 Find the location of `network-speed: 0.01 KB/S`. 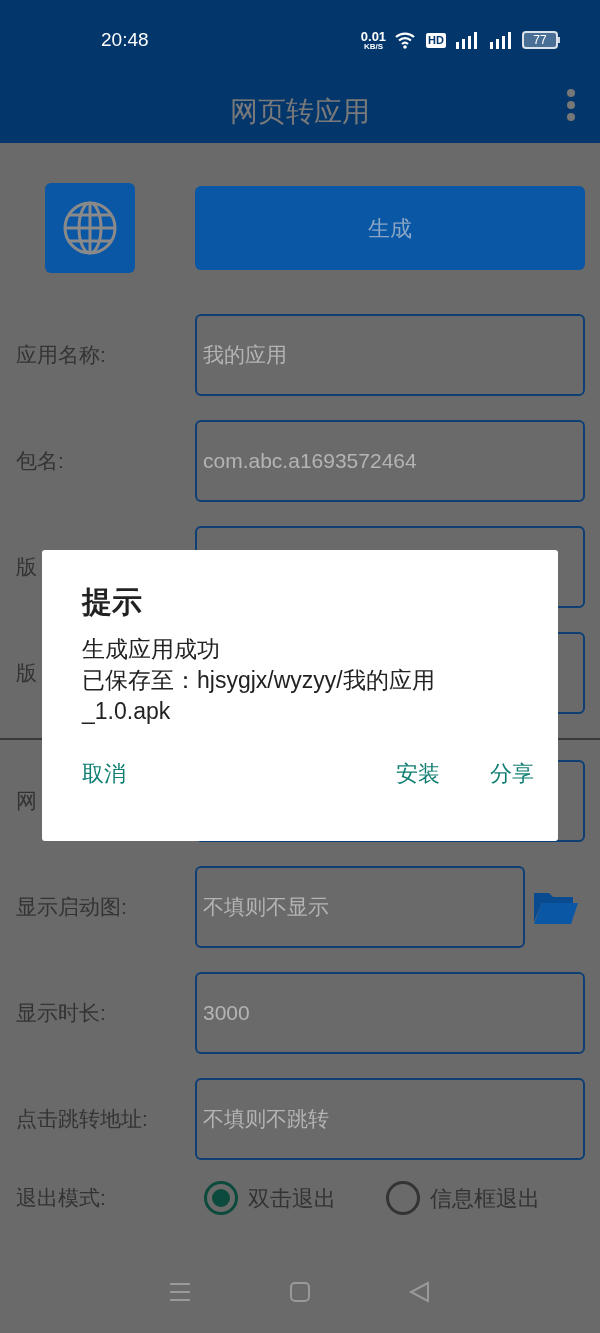

network-speed: 0.01 KB/S is located at coordinates (373, 40).